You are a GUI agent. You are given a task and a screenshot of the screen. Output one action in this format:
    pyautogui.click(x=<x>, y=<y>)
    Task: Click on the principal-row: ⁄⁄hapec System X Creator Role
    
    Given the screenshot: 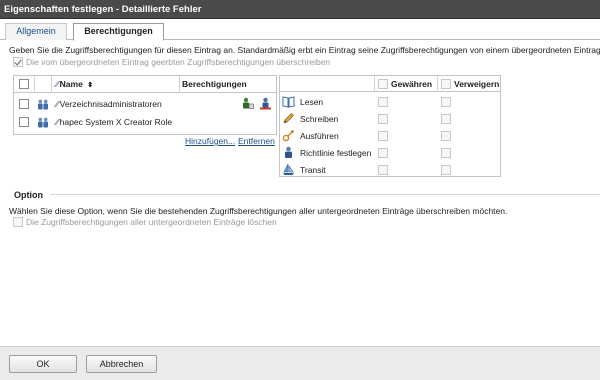 What is the action you would take?
    pyautogui.click(x=145, y=122)
    